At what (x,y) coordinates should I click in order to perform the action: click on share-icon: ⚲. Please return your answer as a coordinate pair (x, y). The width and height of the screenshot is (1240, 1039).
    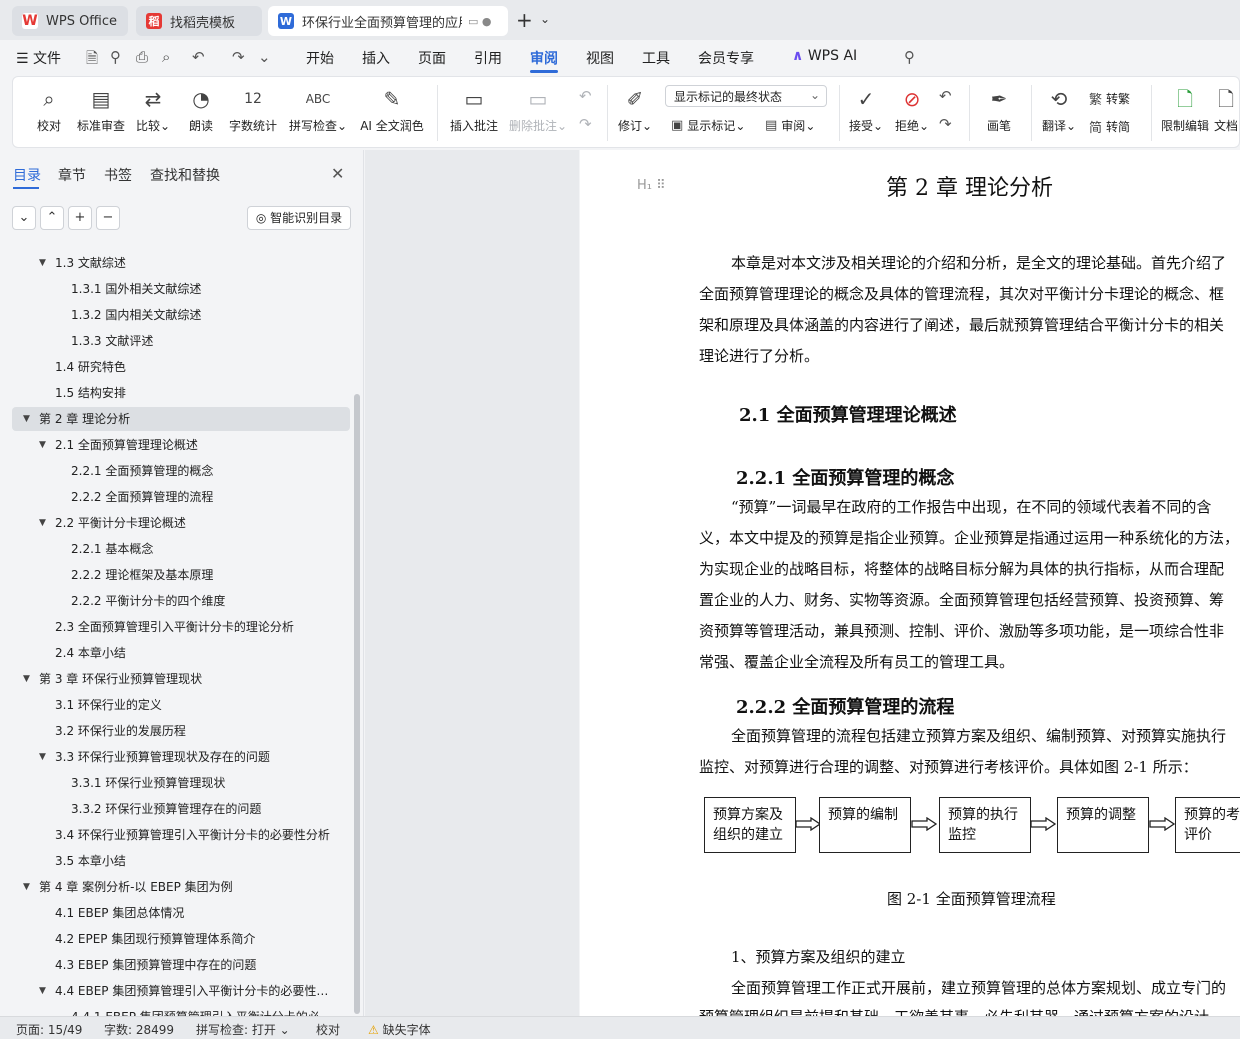
    Looking at the image, I should click on (115, 57).